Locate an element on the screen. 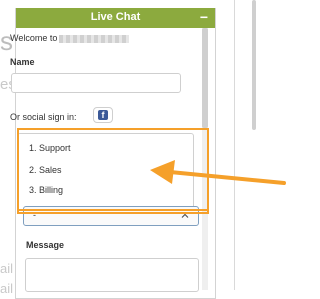 The image size is (320, 299). chat-title: Live Chat is located at coordinates (115, 17).